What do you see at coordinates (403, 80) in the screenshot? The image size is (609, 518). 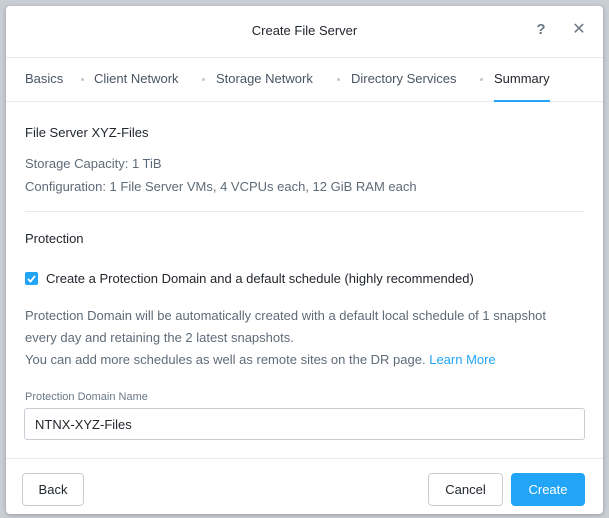 I see `tab-directory-services: Directory Services` at bounding box center [403, 80].